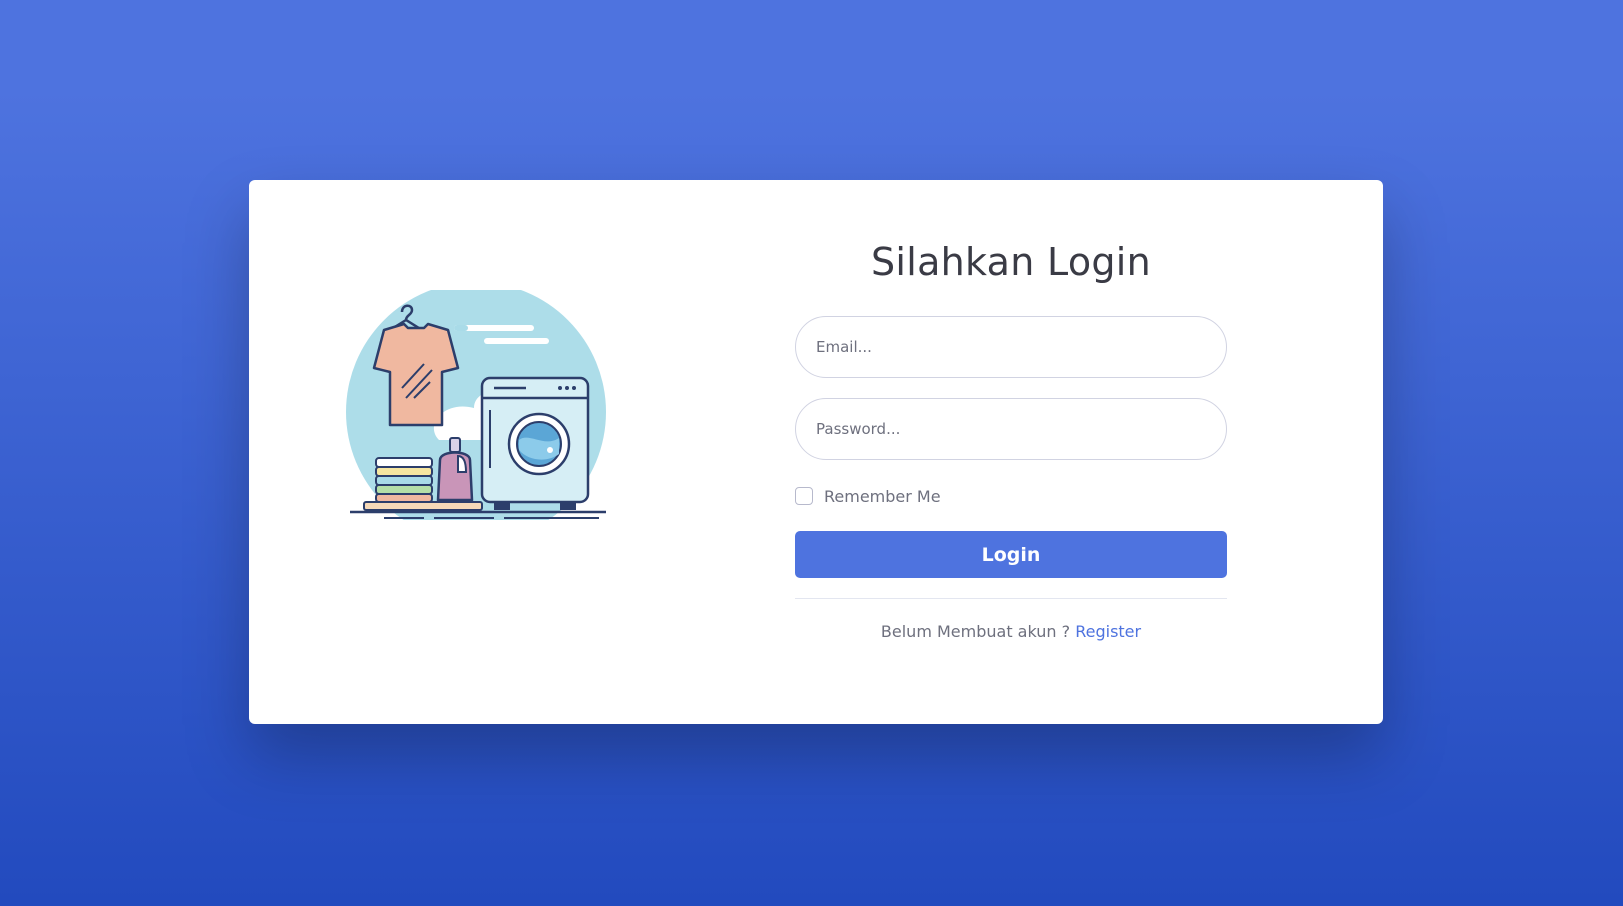 The height and width of the screenshot is (906, 1623). I want to click on login-button: Login, so click(1011, 554).